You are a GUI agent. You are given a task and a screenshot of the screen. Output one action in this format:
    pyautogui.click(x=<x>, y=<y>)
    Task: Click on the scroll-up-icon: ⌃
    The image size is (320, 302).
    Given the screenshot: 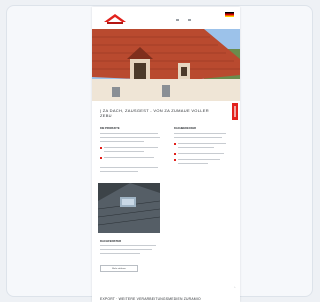 What is the action you would take?
    pyautogui.click(x=234, y=288)
    